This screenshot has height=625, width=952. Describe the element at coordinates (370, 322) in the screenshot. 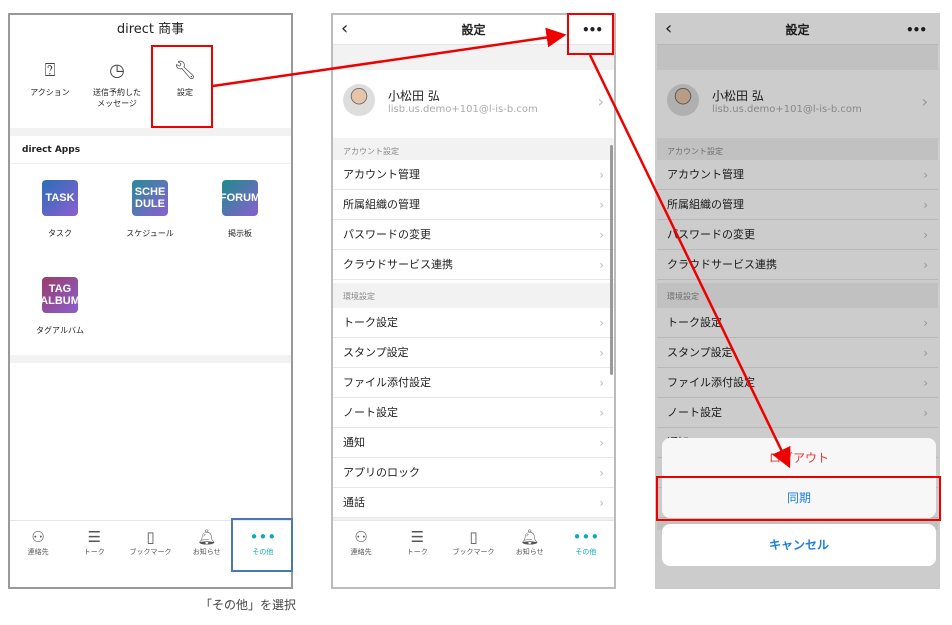

I see `row-label: トーク設定` at that location.